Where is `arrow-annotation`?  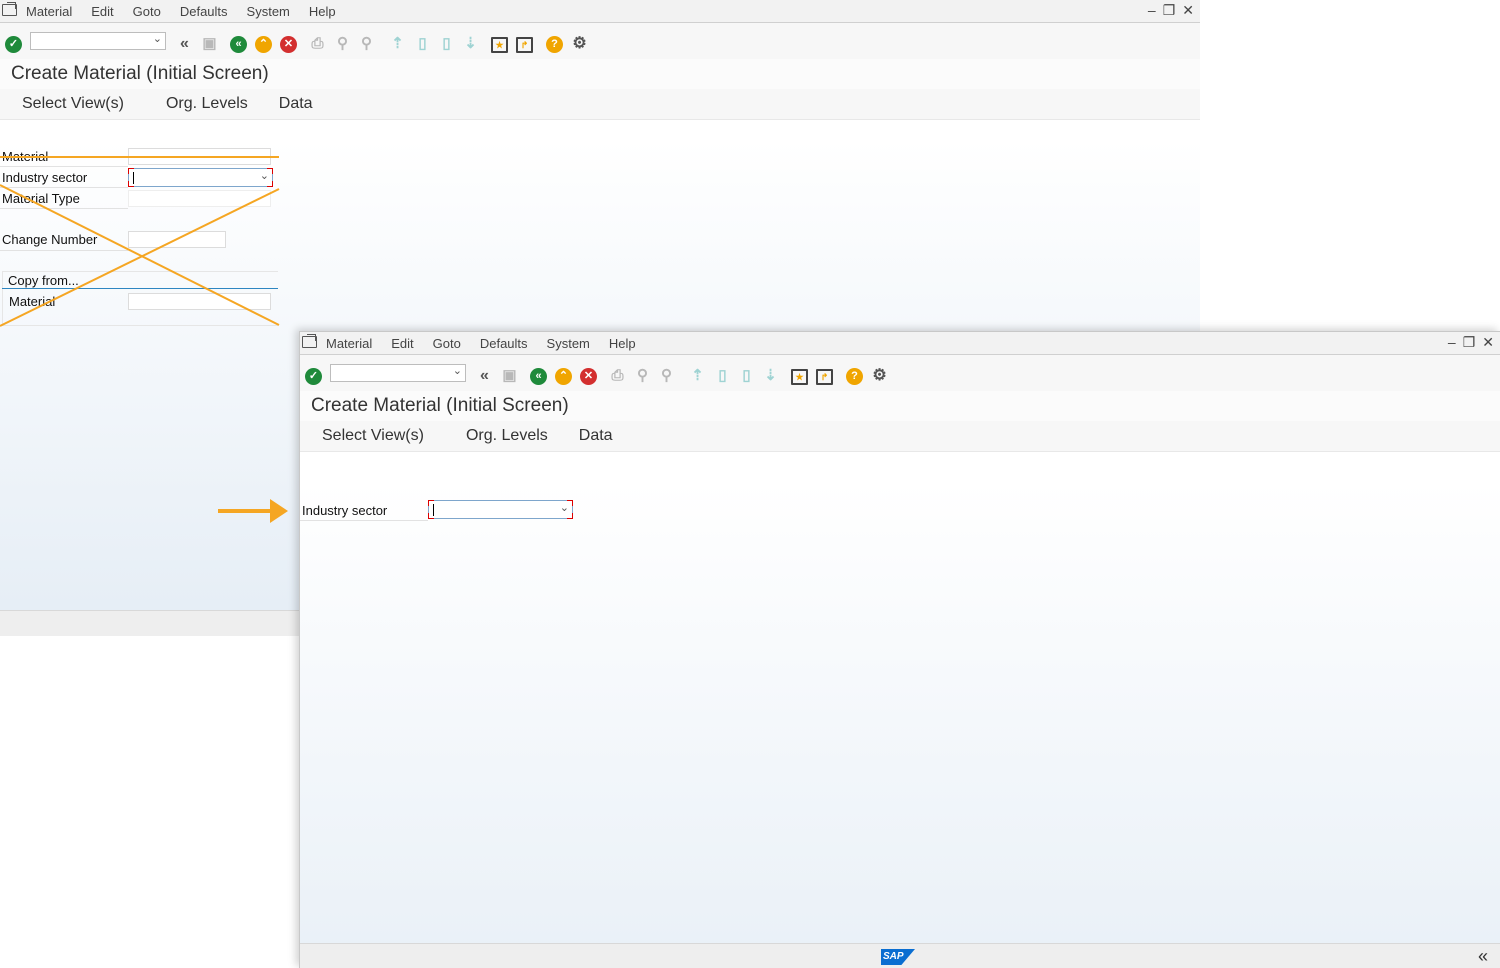
arrow-annotation is located at coordinates (253, 511).